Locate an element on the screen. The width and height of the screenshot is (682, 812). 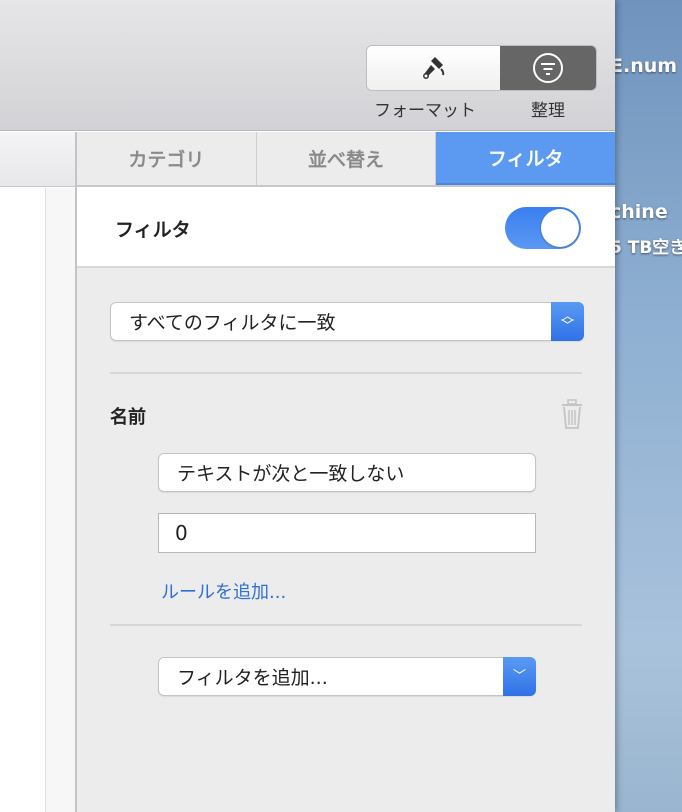
organize-button is located at coordinates (548, 68).